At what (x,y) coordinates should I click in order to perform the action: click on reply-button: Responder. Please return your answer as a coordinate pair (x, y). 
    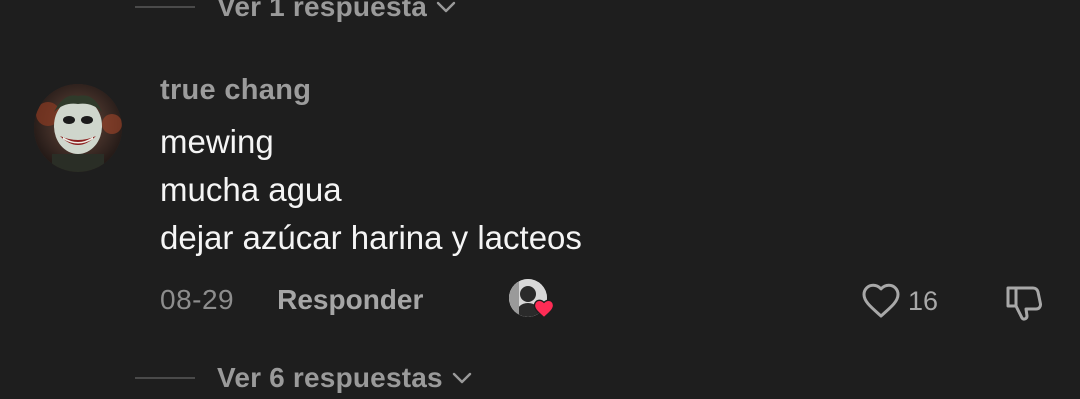
    Looking at the image, I should click on (350, 300).